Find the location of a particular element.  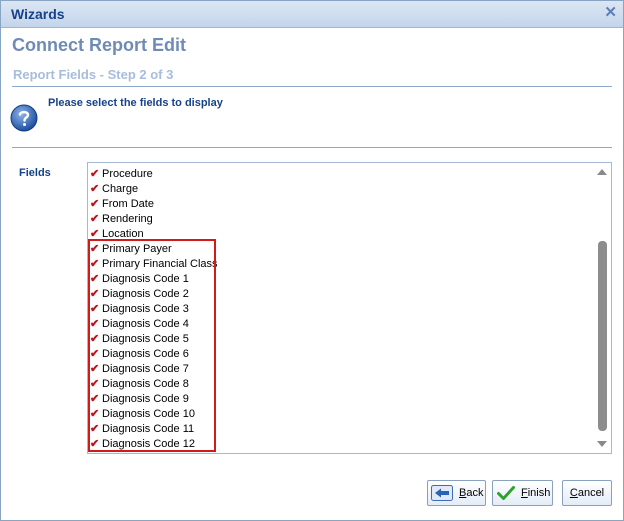

back-arrow-icon is located at coordinates (442, 493).